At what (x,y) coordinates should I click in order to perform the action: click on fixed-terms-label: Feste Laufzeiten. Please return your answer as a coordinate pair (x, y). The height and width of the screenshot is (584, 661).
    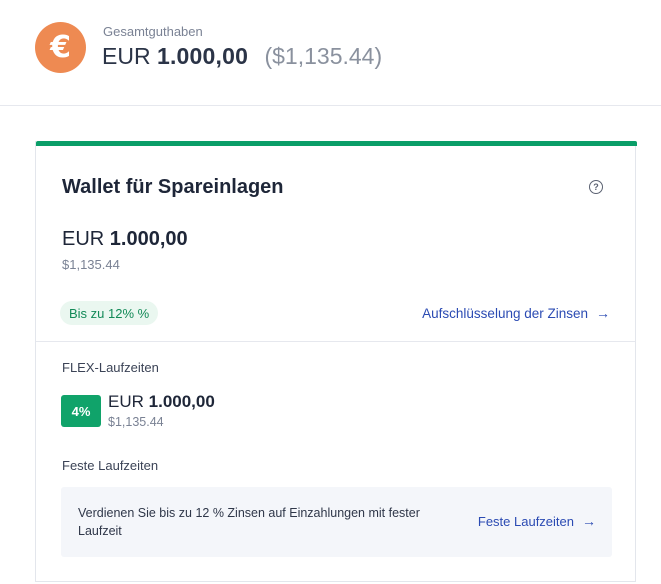
    Looking at the image, I should click on (110, 465).